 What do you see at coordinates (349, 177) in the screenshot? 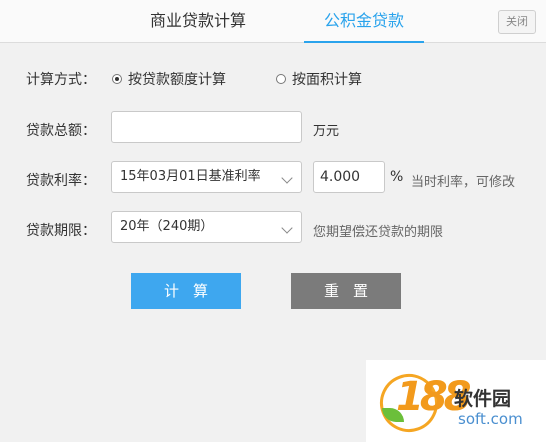
I see `rate-value-input: 4.000` at bounding box center [349, 177].